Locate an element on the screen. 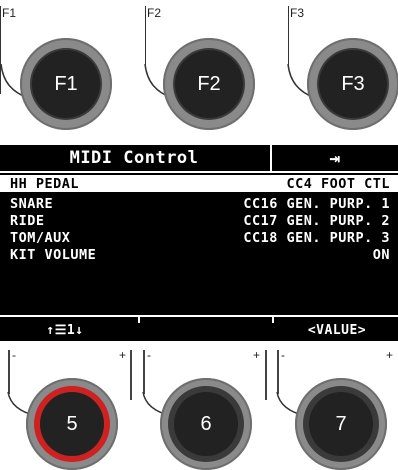  softkey-scroll: ↑☰1↓ is located at coordinates (65, 330).